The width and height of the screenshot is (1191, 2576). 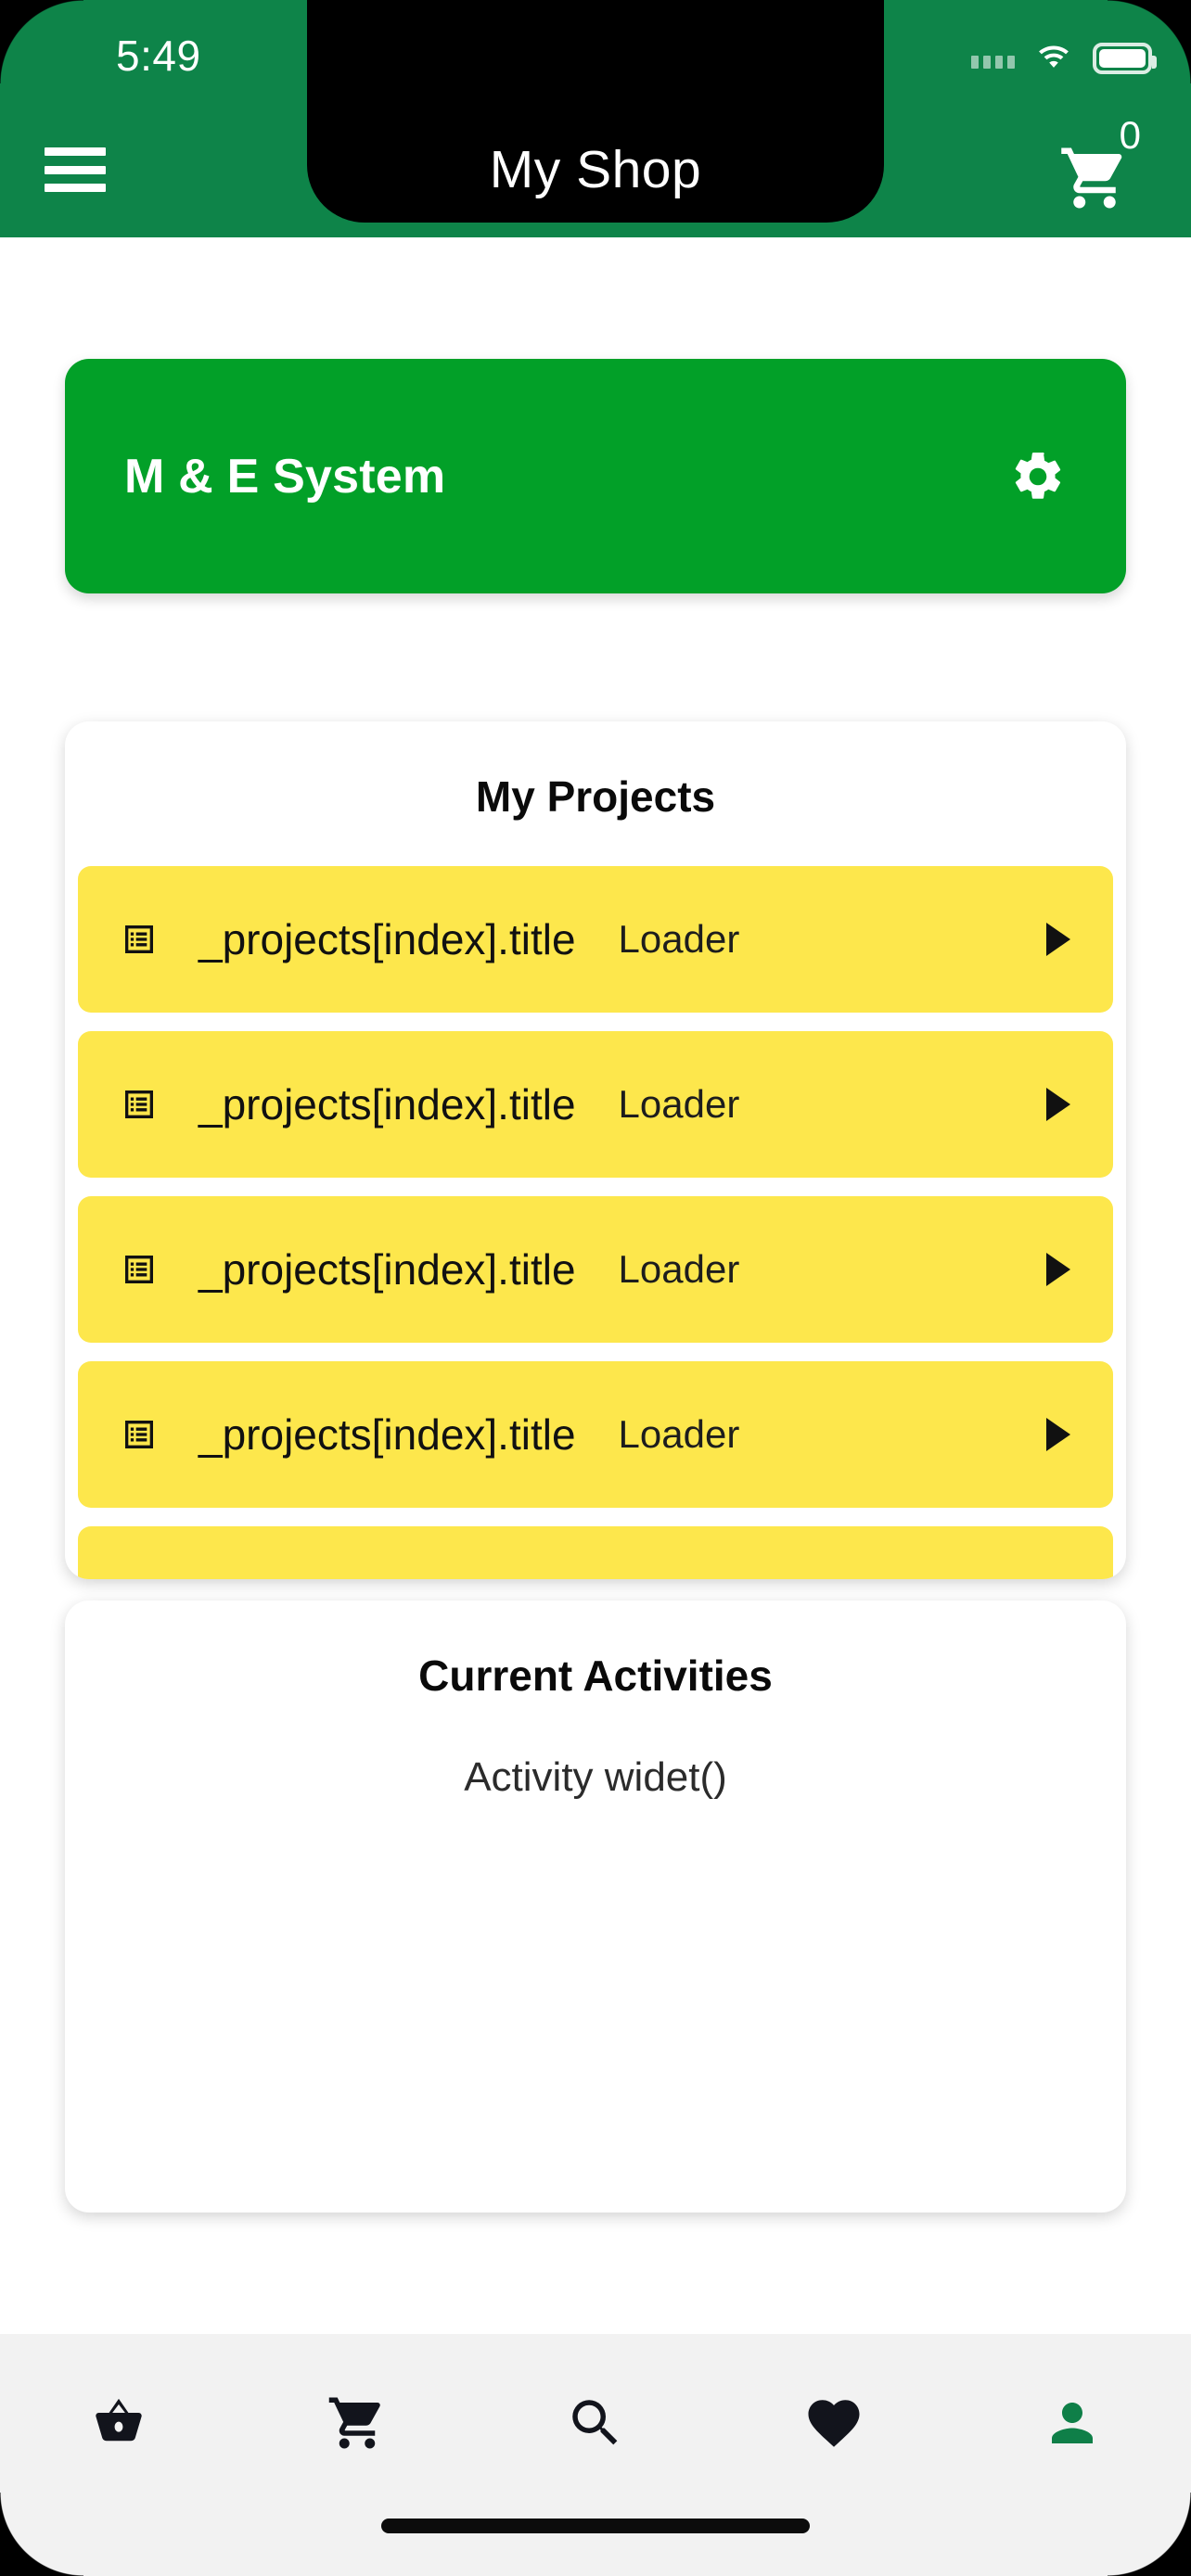 What do you see at coordinates (1038, 476) in the screenshot?
I see `gear-icon` at bounding box center [1038, 476].